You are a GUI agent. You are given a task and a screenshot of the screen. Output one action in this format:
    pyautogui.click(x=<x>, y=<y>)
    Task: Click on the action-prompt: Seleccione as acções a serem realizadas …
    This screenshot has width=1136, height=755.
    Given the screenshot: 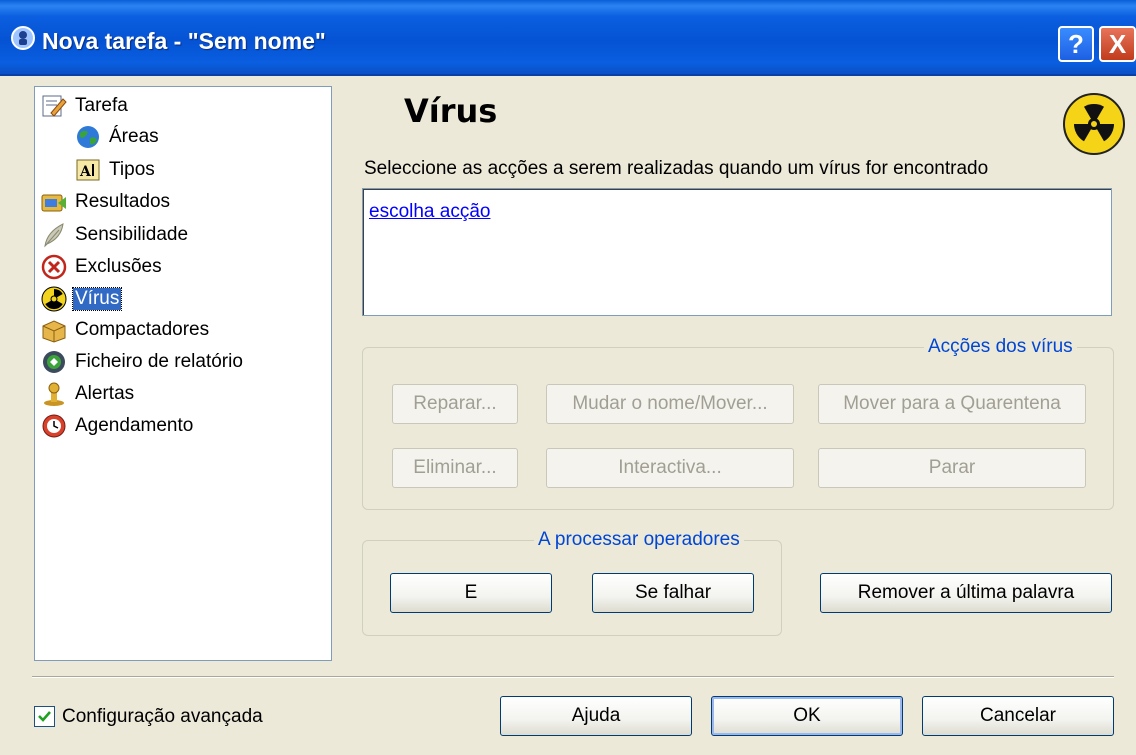 What is the action you would take?
    pyautogui.click(x=676, y=168)
    